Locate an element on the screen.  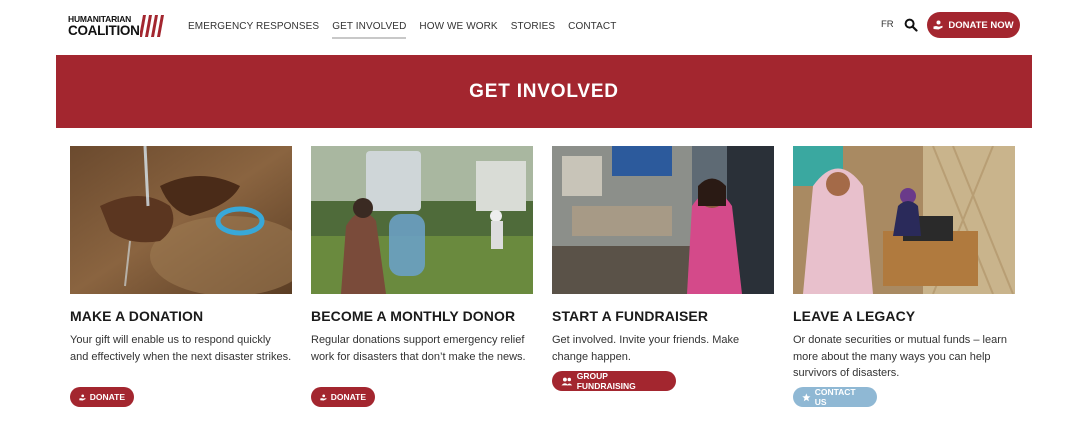
search-icon is located at coordinates (911, 25).